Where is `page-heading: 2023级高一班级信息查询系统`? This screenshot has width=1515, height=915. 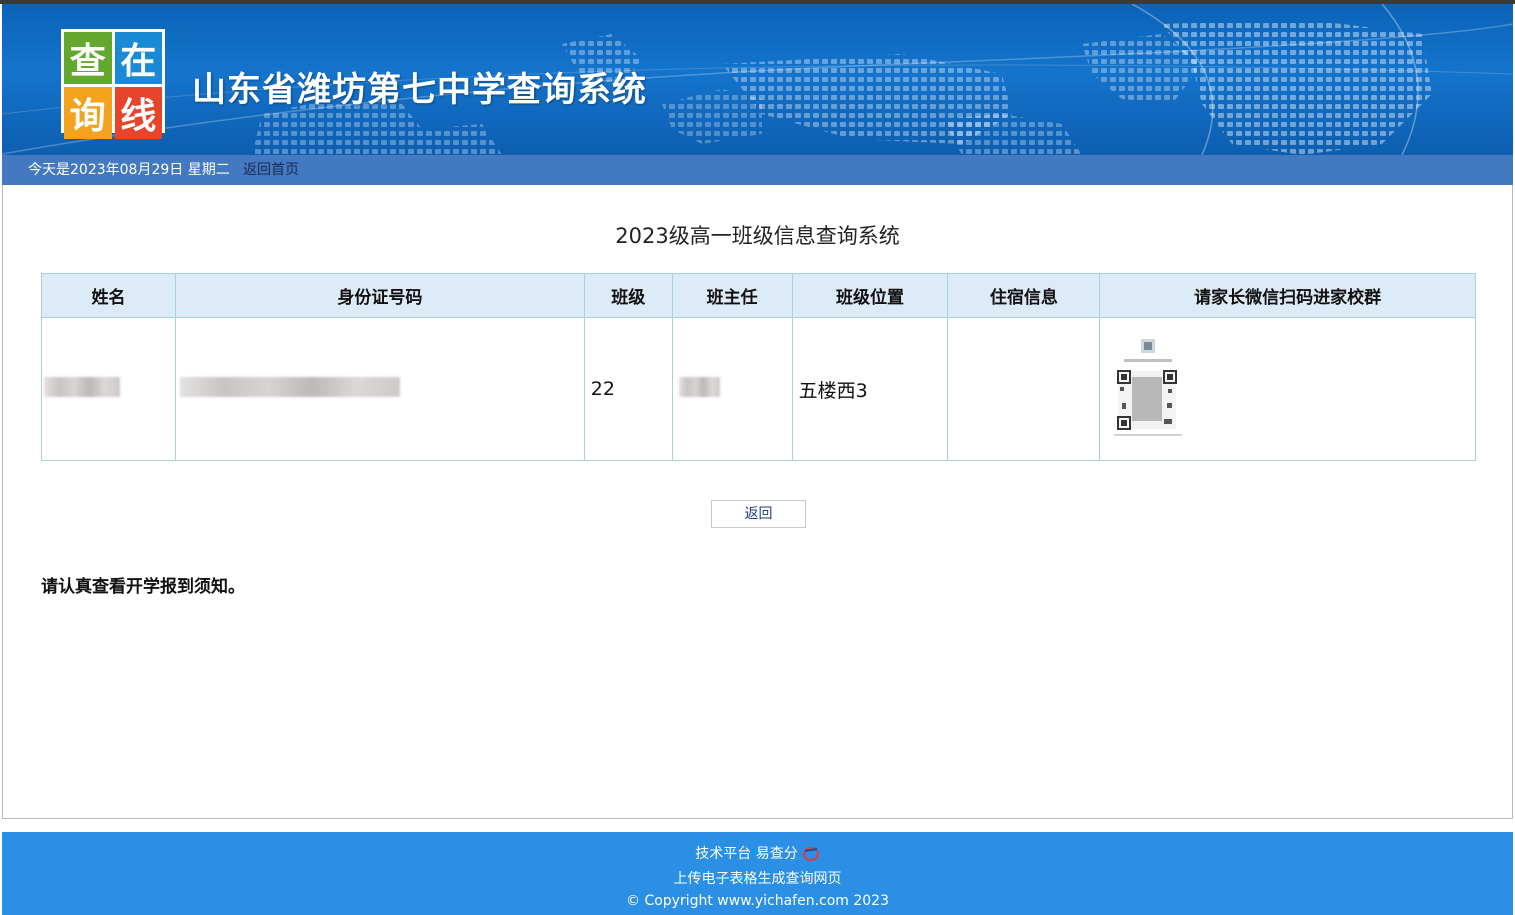 page-heading: 2023级高一班级信息查询系统 is located at coordinates (757, 236).